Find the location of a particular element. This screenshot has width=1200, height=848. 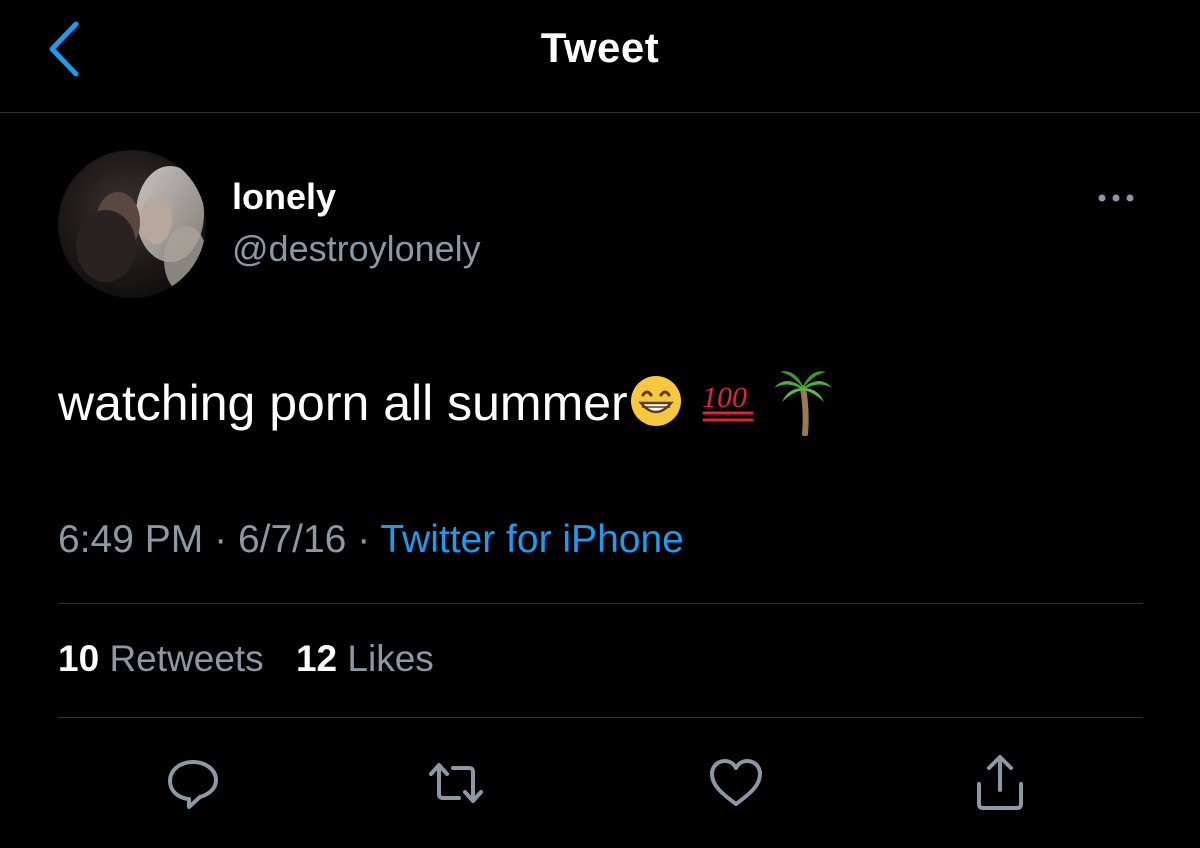

reply-button is located at coordinates (193, 783).